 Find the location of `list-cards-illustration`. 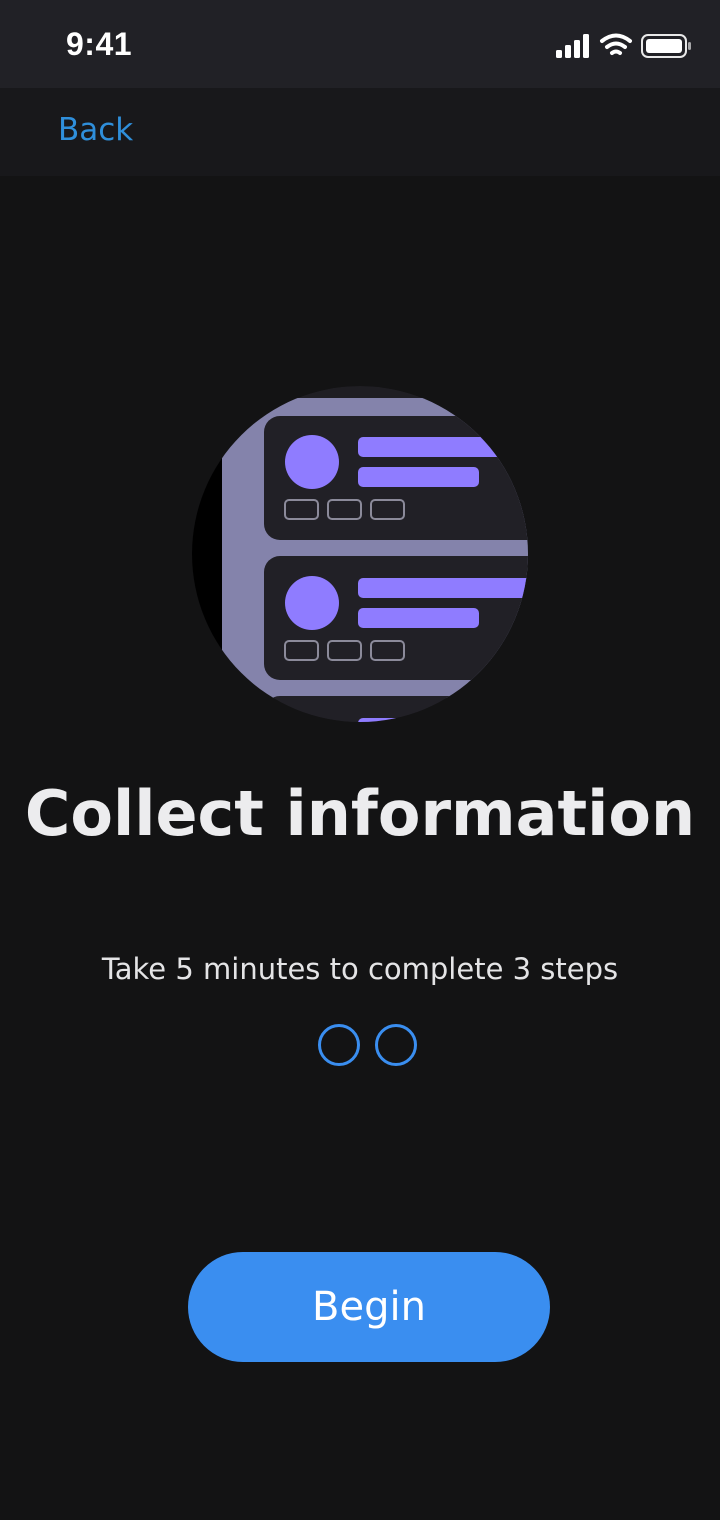

list-cards-illustration is located at coordinates (360, 554).